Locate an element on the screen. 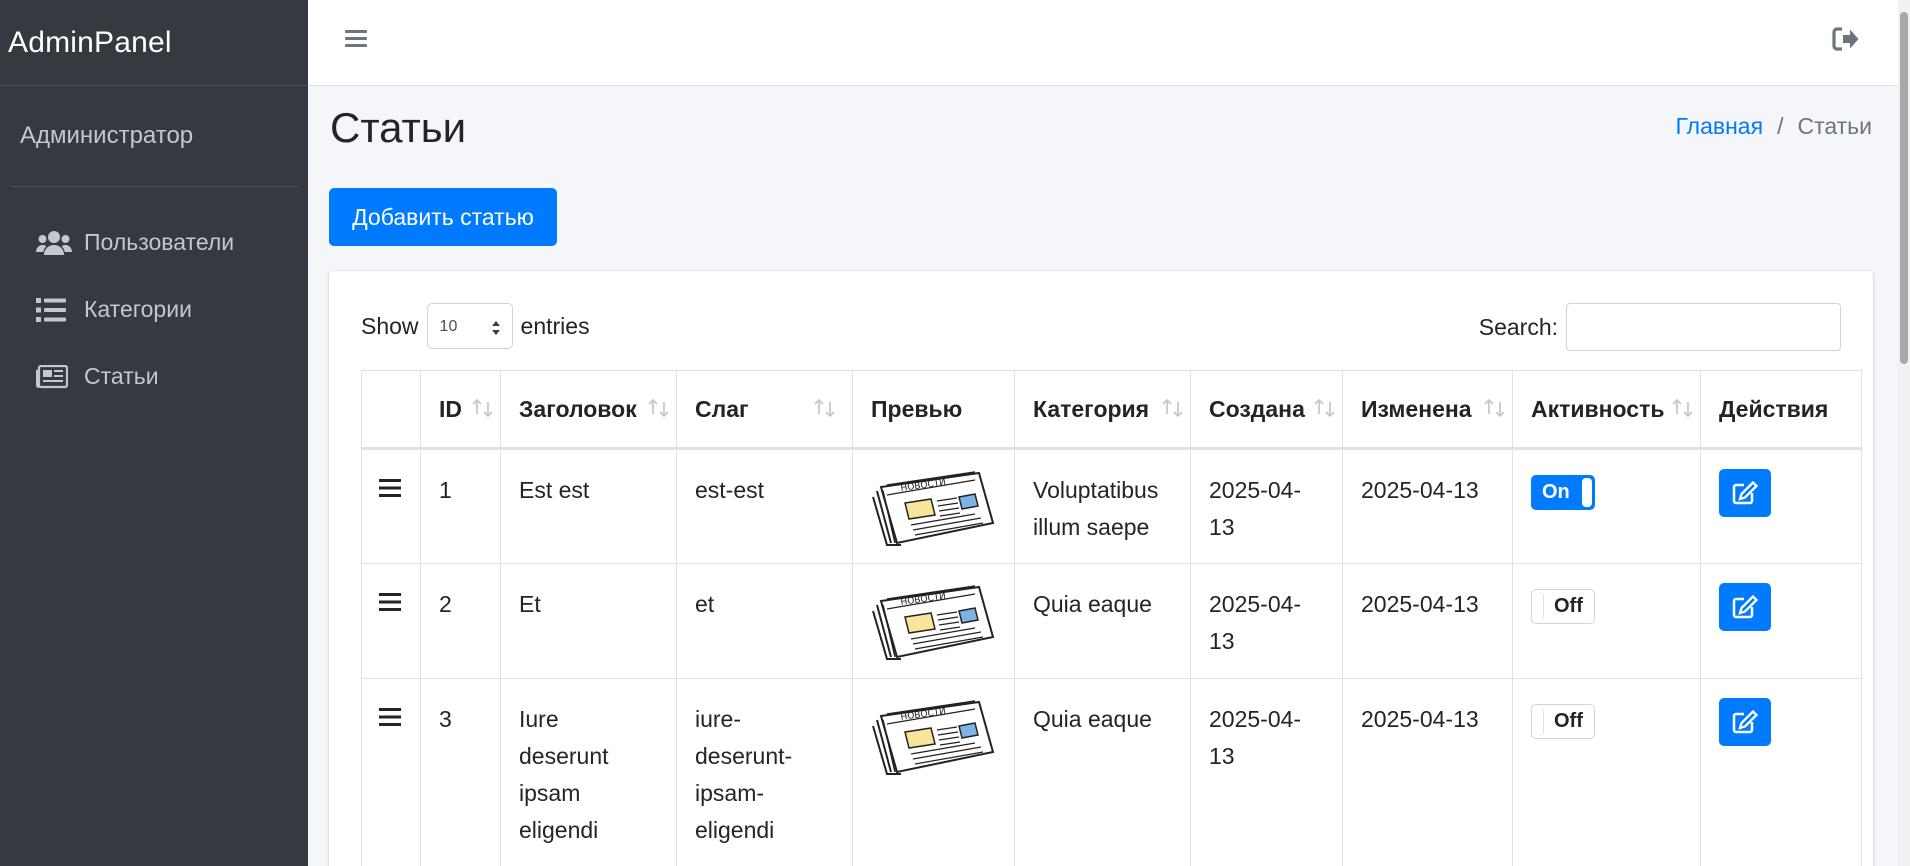 Image resolution: width=1910 pixels, height=866 pixels. search-input is located at coordinates (1703, 327).